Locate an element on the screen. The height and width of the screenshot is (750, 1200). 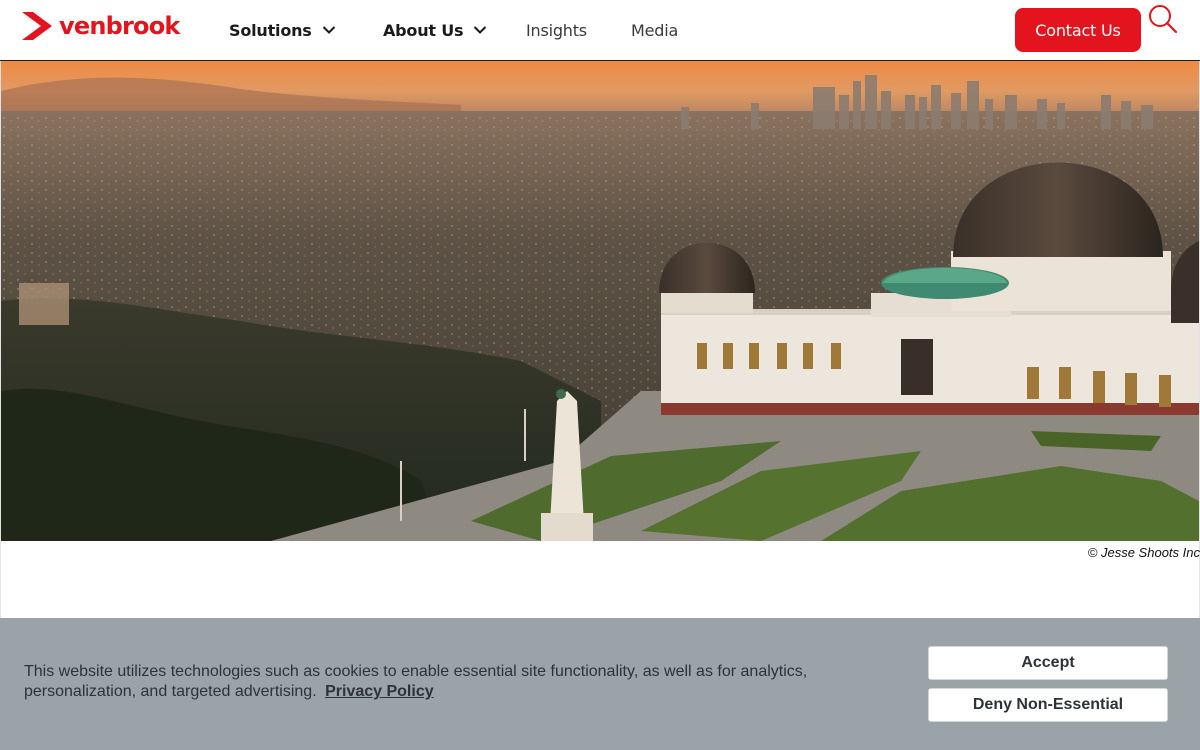
chevron-logo-icon is located at coordinates (37, 26).